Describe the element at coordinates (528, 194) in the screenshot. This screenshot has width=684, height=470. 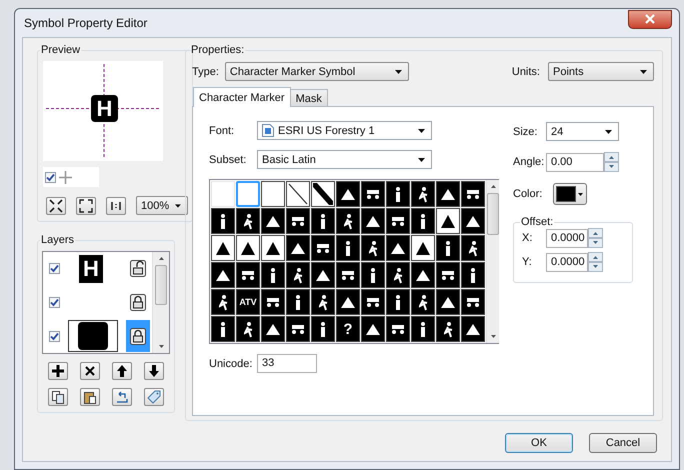
I see `field-label: Color:` at that location.